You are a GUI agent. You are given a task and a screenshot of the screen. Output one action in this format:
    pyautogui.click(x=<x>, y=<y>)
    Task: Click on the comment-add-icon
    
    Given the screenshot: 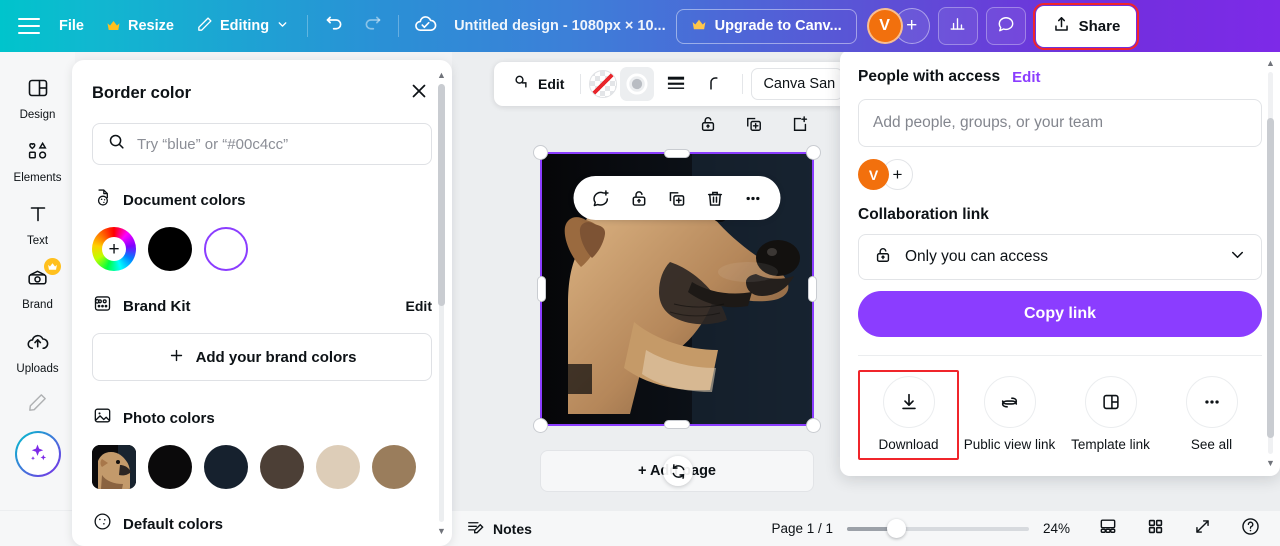 What is the action you would take?
    pyautogui.click(x=601, y=198)
    